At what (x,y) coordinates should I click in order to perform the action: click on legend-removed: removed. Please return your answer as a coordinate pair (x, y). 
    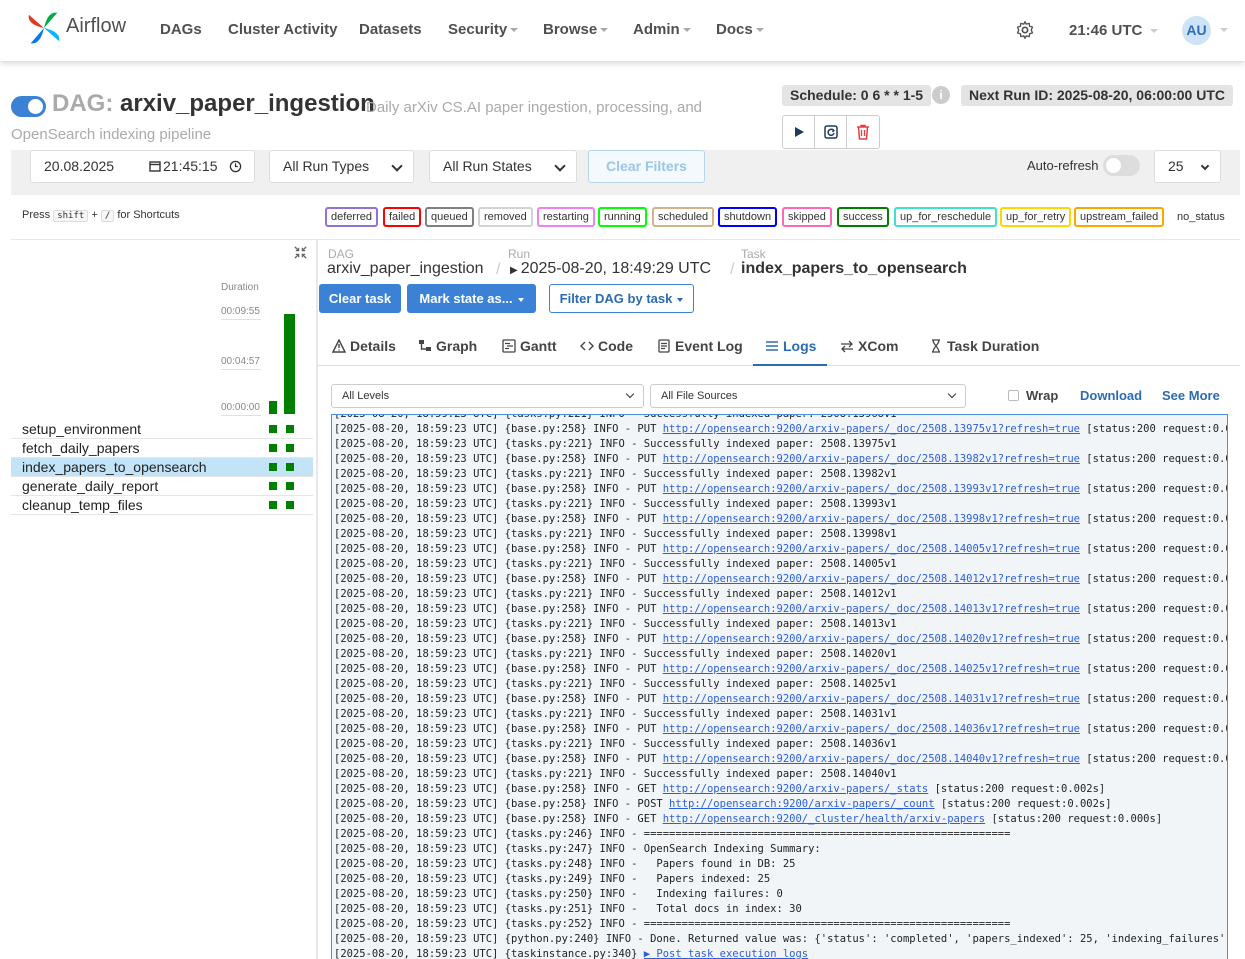
    Looking at the image, I should click on (505, 217).